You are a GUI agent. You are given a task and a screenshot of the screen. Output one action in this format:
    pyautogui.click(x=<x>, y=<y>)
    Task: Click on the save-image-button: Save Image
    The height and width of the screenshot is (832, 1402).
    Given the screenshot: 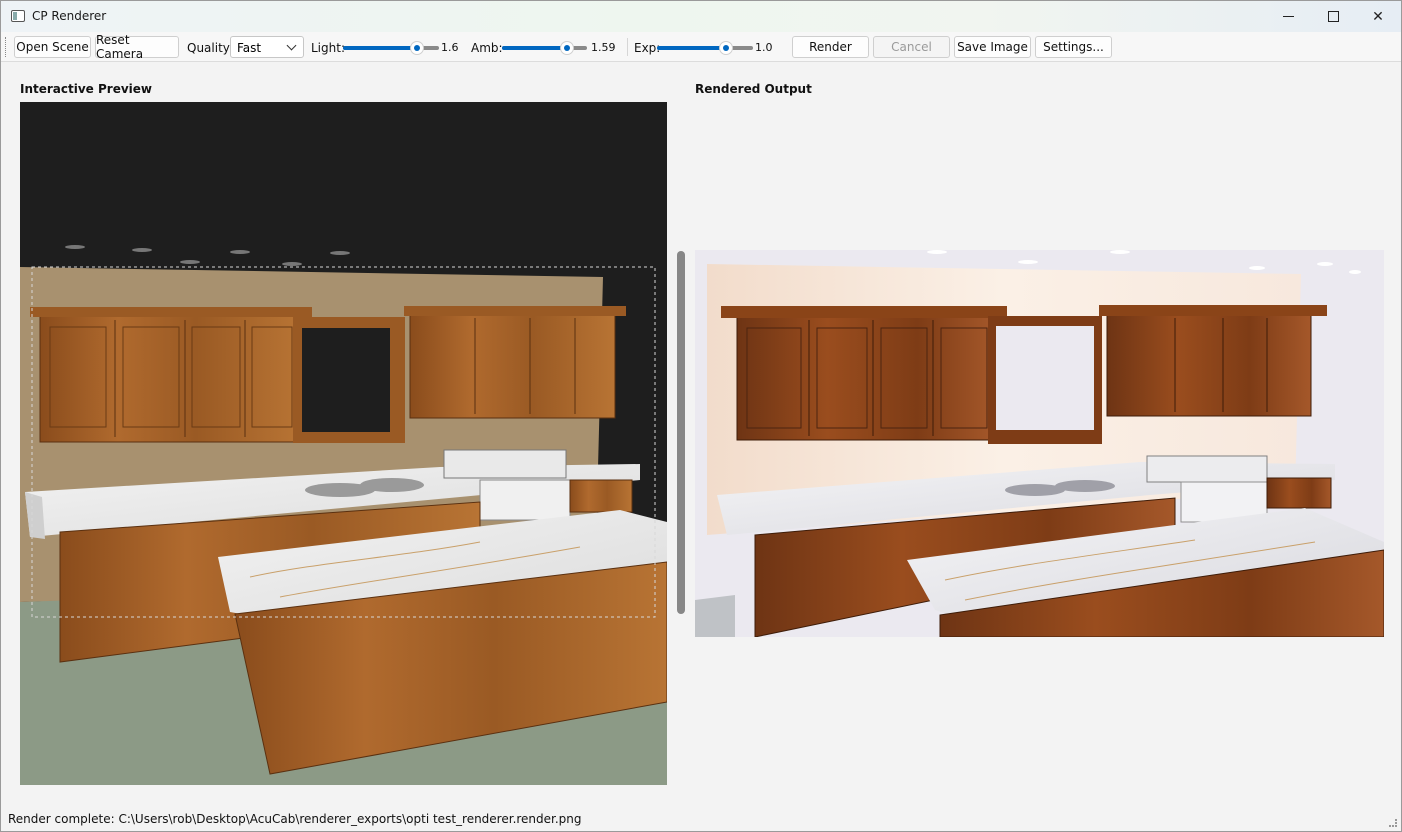 What is the action you would take?
    pyautogui.click(x=992, y=47)
    